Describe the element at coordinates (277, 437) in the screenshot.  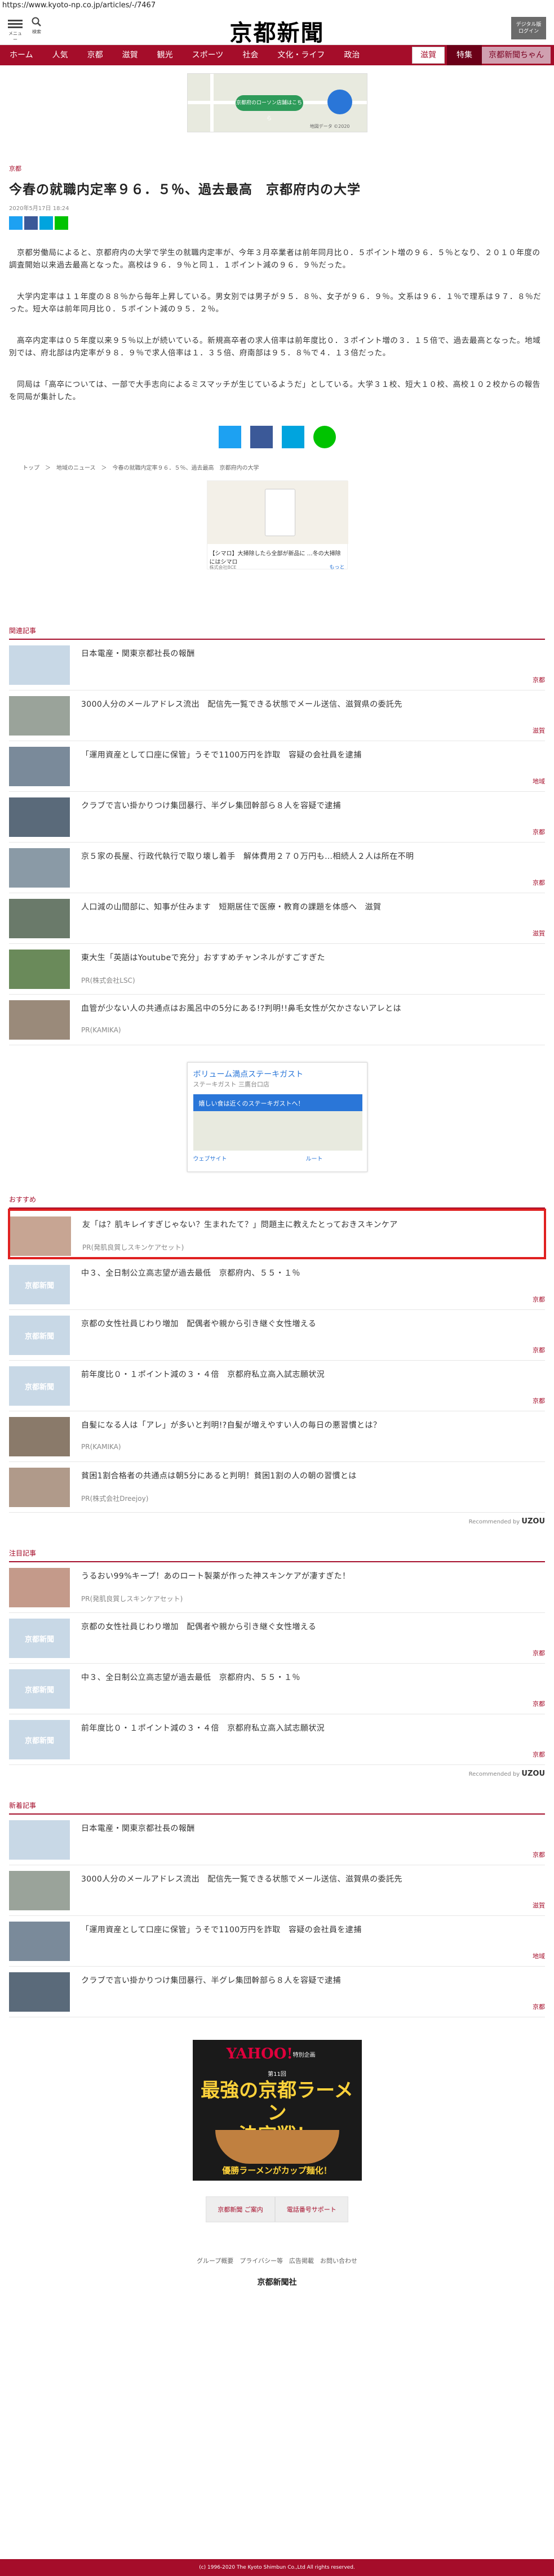
I see `share-large` at that location.